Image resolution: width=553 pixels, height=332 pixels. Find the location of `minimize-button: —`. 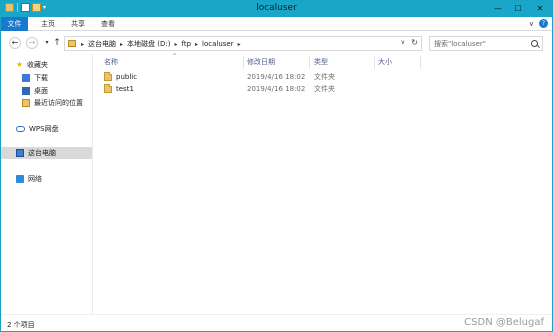

minimize-button: — is located at coordinates (498, 8).